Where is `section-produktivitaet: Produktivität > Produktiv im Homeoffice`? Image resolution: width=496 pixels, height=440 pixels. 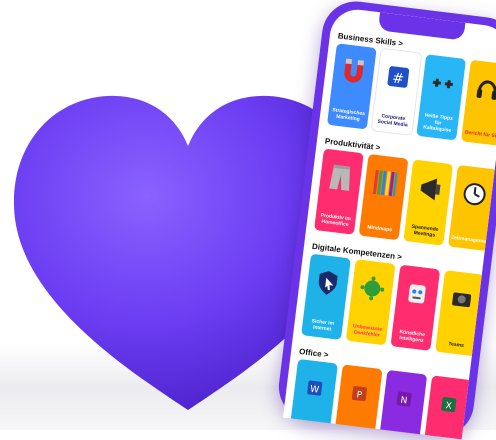 section-produktivitaet: Produktivität > Produktiv im Homeoffice is located at coordinates (405, 193).